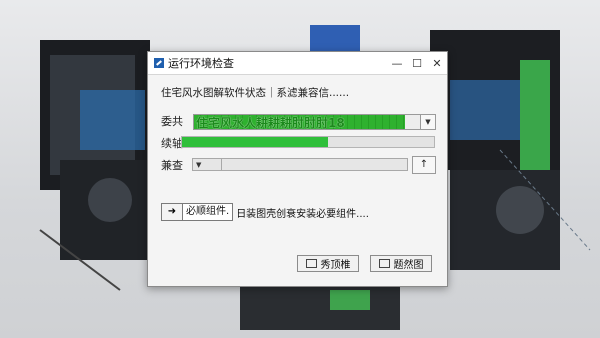 The width and height of the screenshot is (600, 338). Describe the element at coordinates (300, 164) in the screenshot. I see `row-3-select: ▼` at that location.